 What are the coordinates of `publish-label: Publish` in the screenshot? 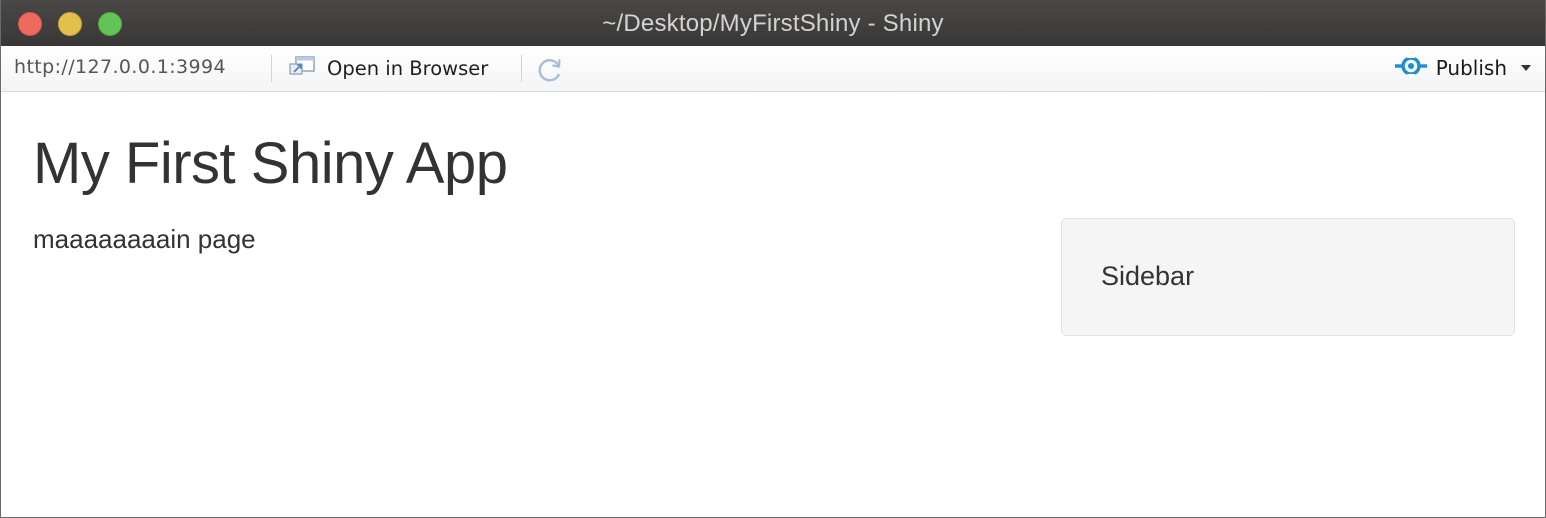 It's located at (1471, 68).